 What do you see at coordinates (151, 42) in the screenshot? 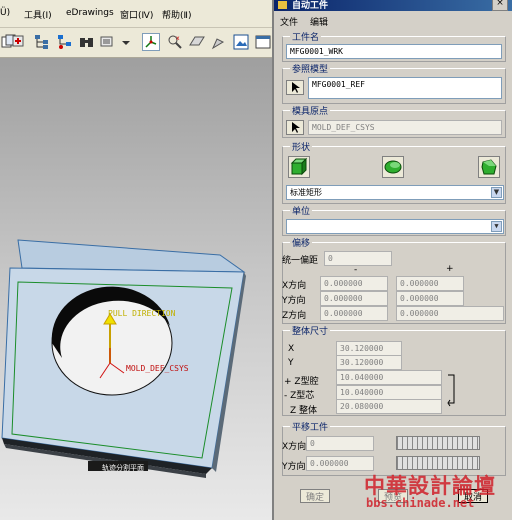
I see `datum-axis-icon` at bounding box center [151, 42].